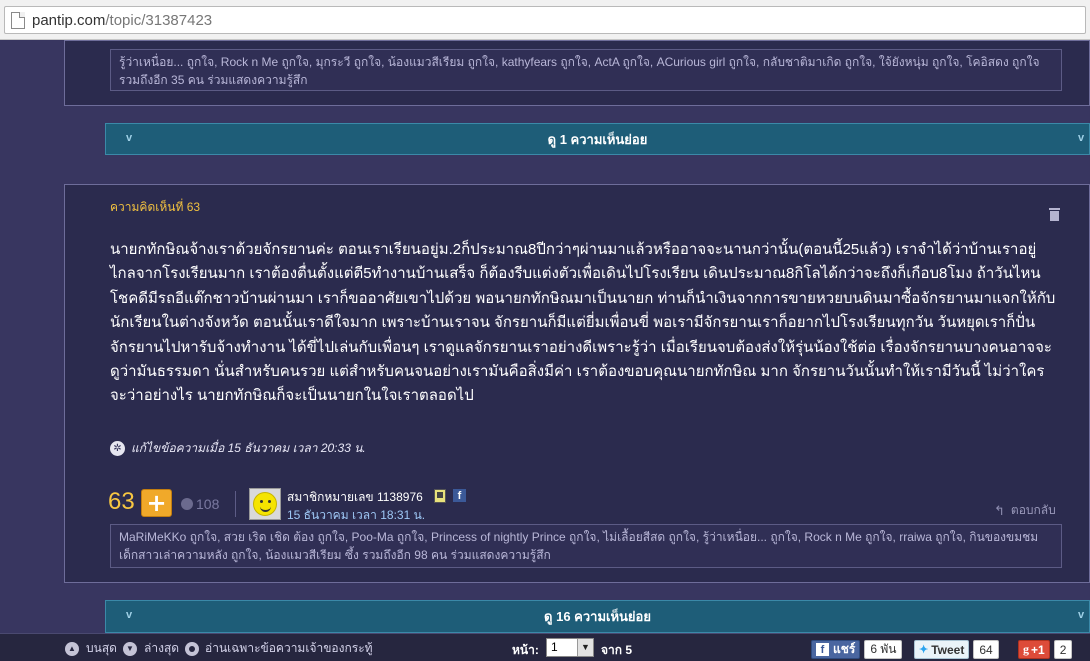 This screenshot has width=1090, height=661. I want to click on scroll-top-button: ▲ บนสุด, so click(91, 648).